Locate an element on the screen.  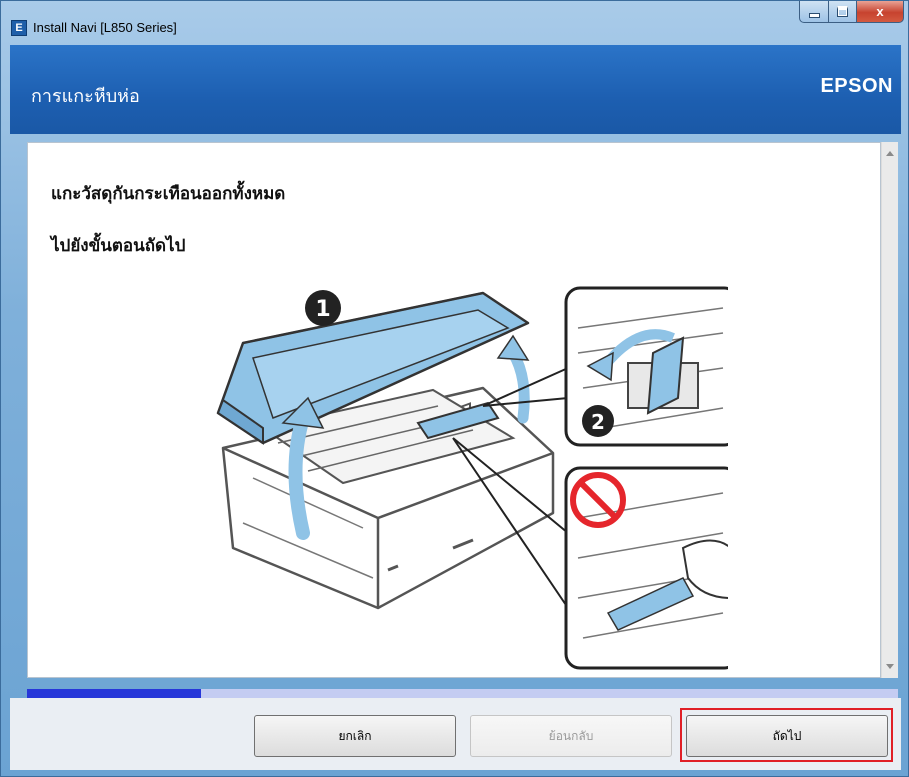
content-scrollbar is located at coordinates (889, 410).